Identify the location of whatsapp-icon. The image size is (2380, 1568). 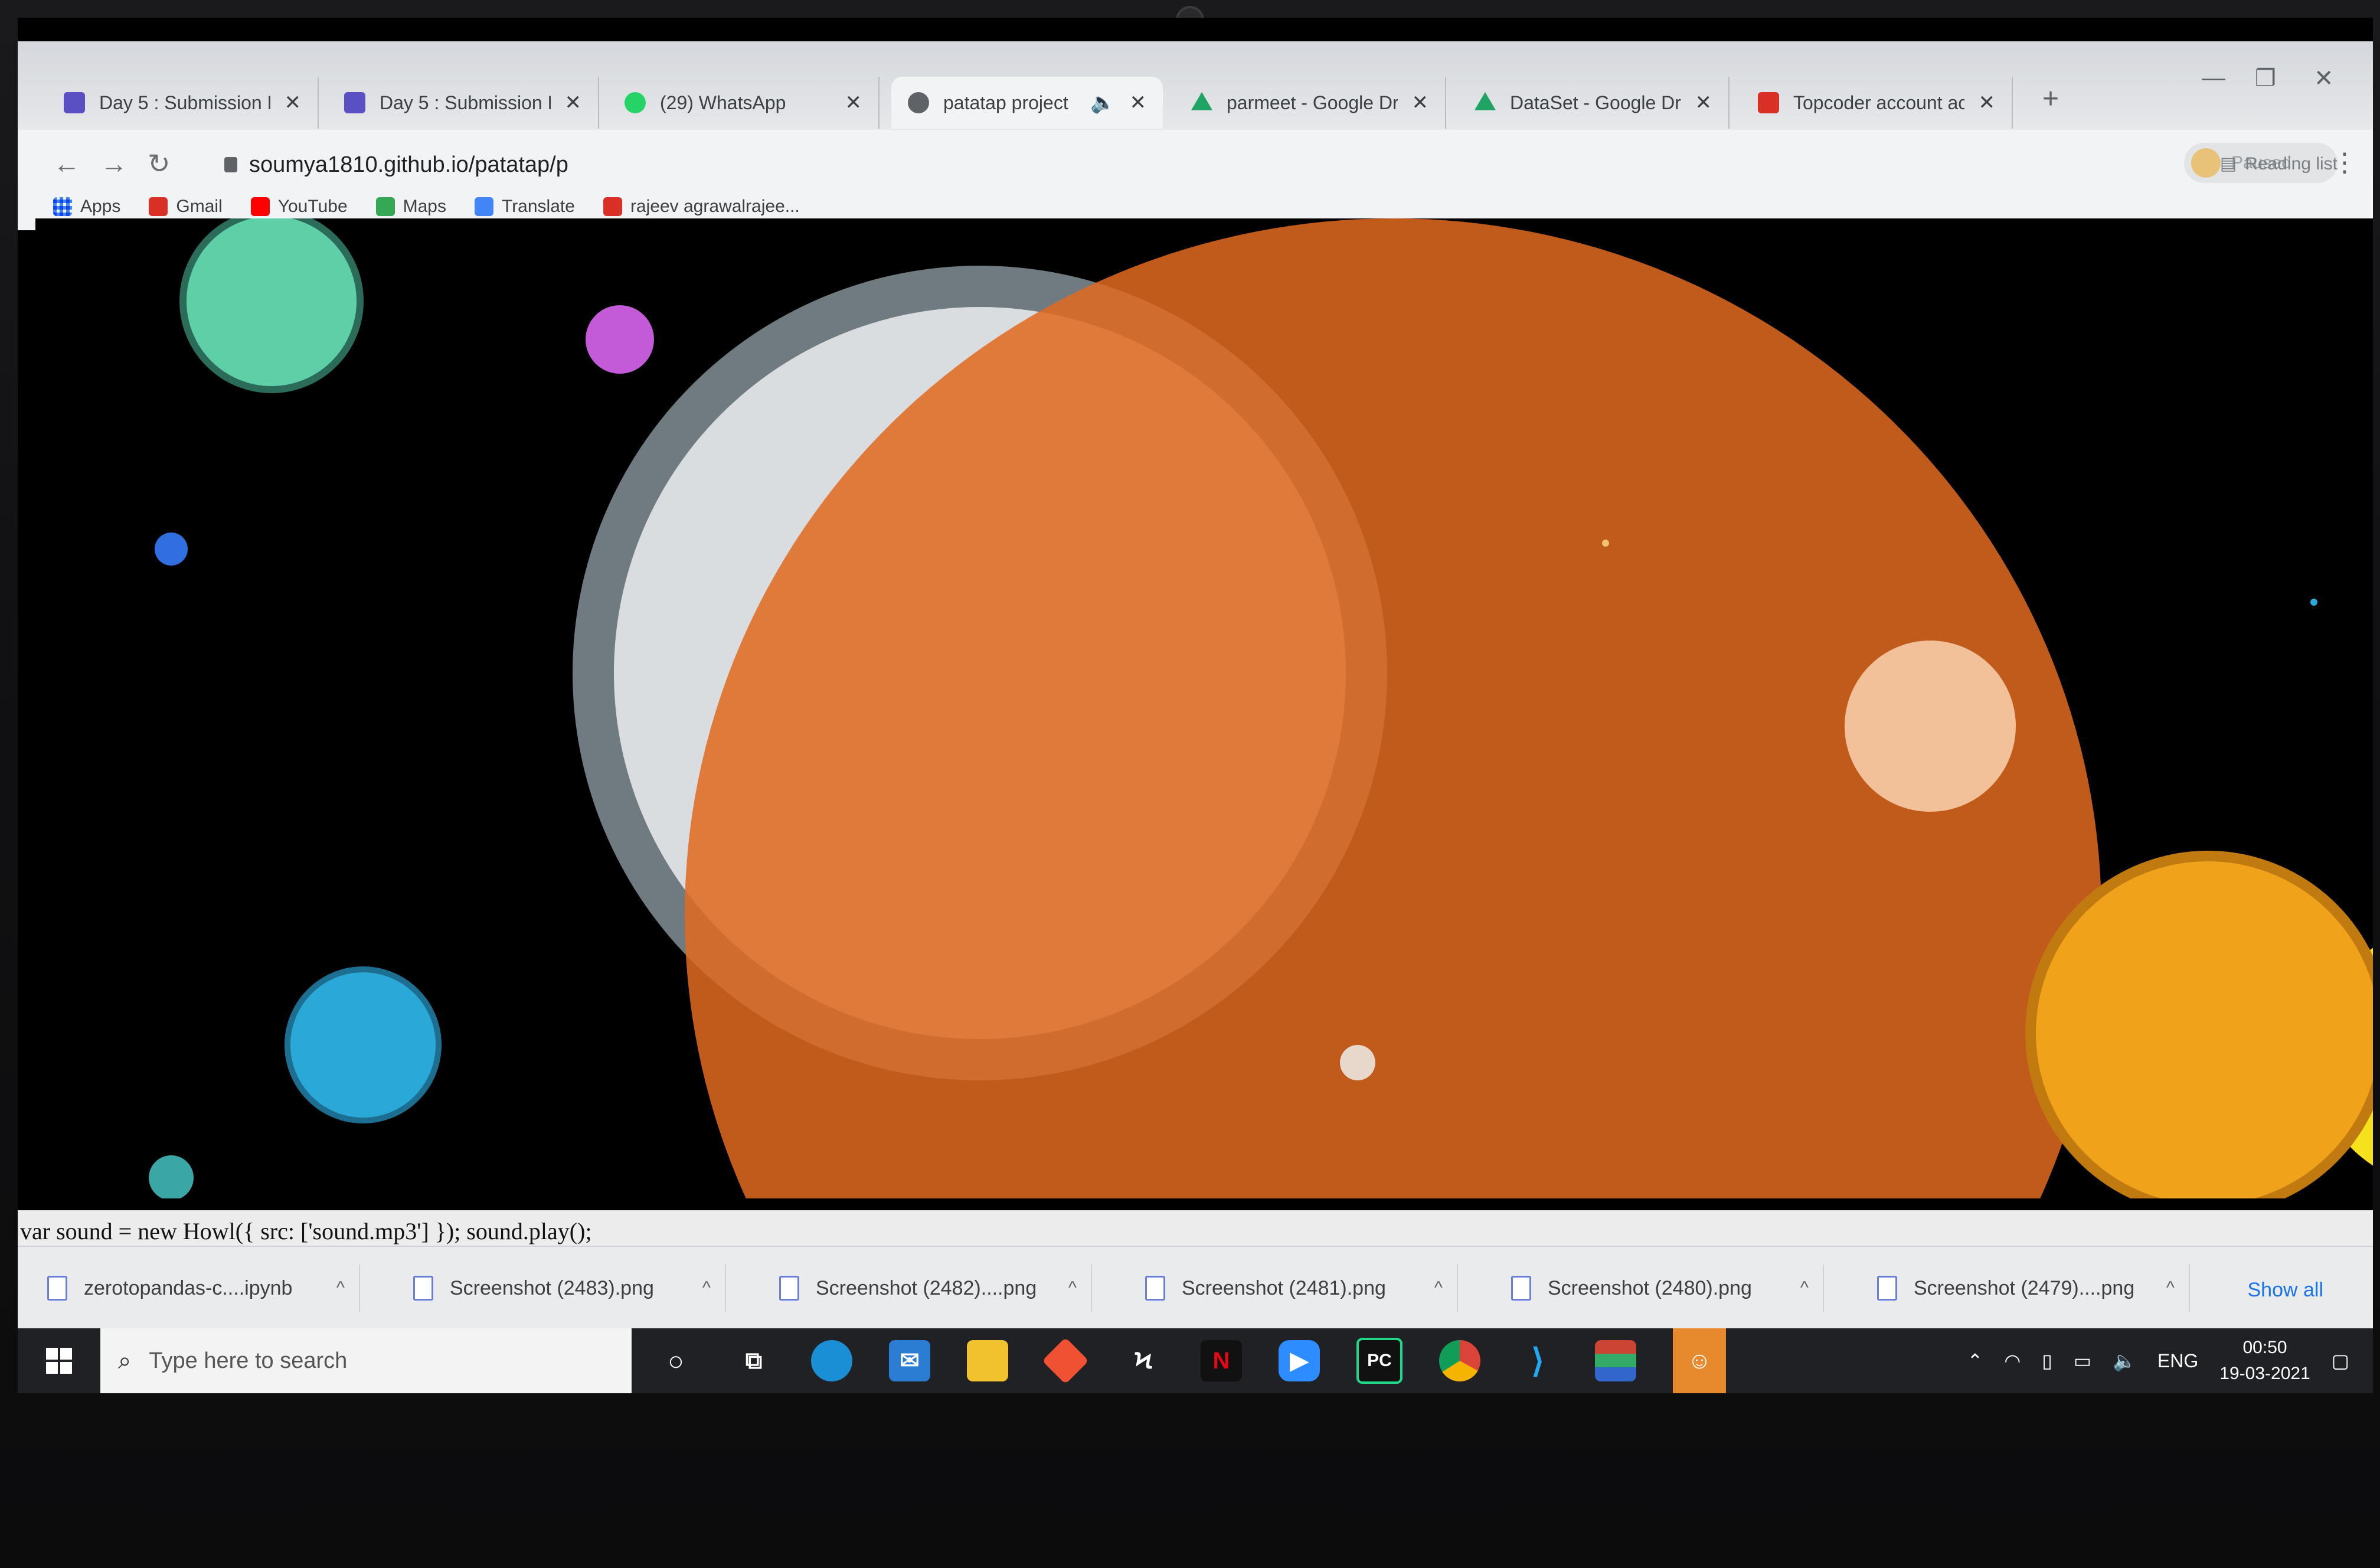
(635, 102).